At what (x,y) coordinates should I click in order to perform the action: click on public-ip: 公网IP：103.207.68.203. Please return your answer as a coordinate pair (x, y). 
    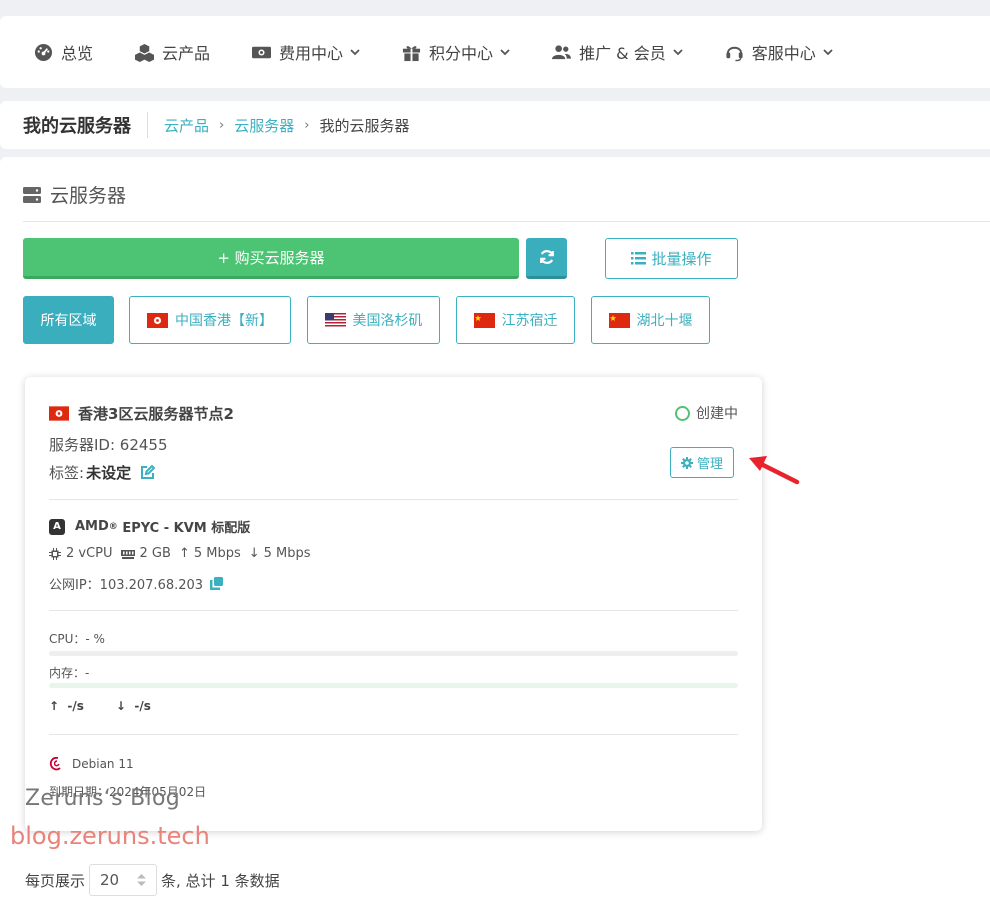
    Looking at the image, I should click on (136, 583).